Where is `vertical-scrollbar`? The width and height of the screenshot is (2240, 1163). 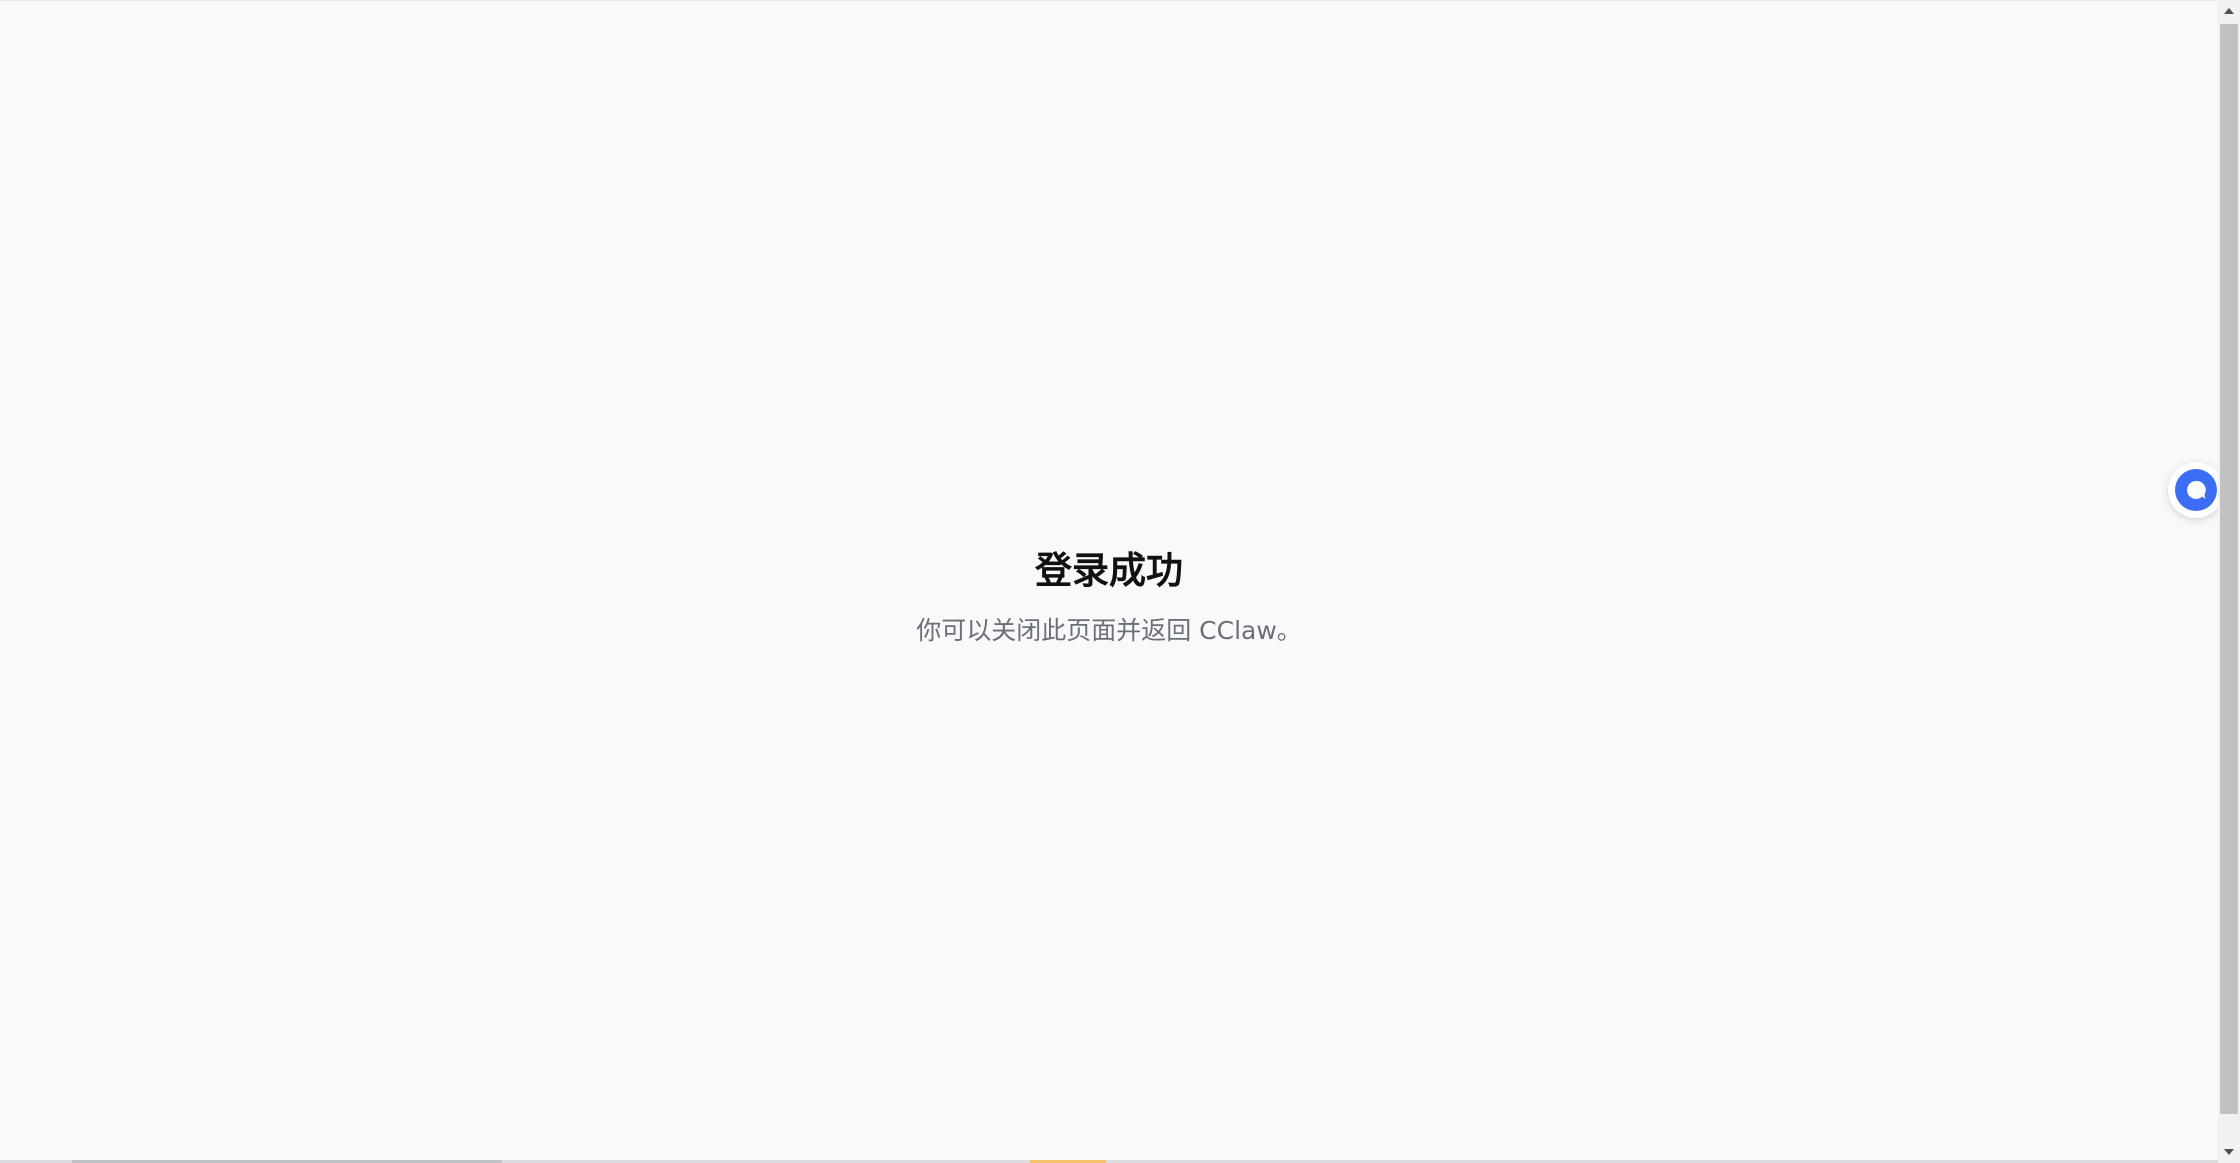 vertical-scrollbar is located at coordinates (2229, 581).